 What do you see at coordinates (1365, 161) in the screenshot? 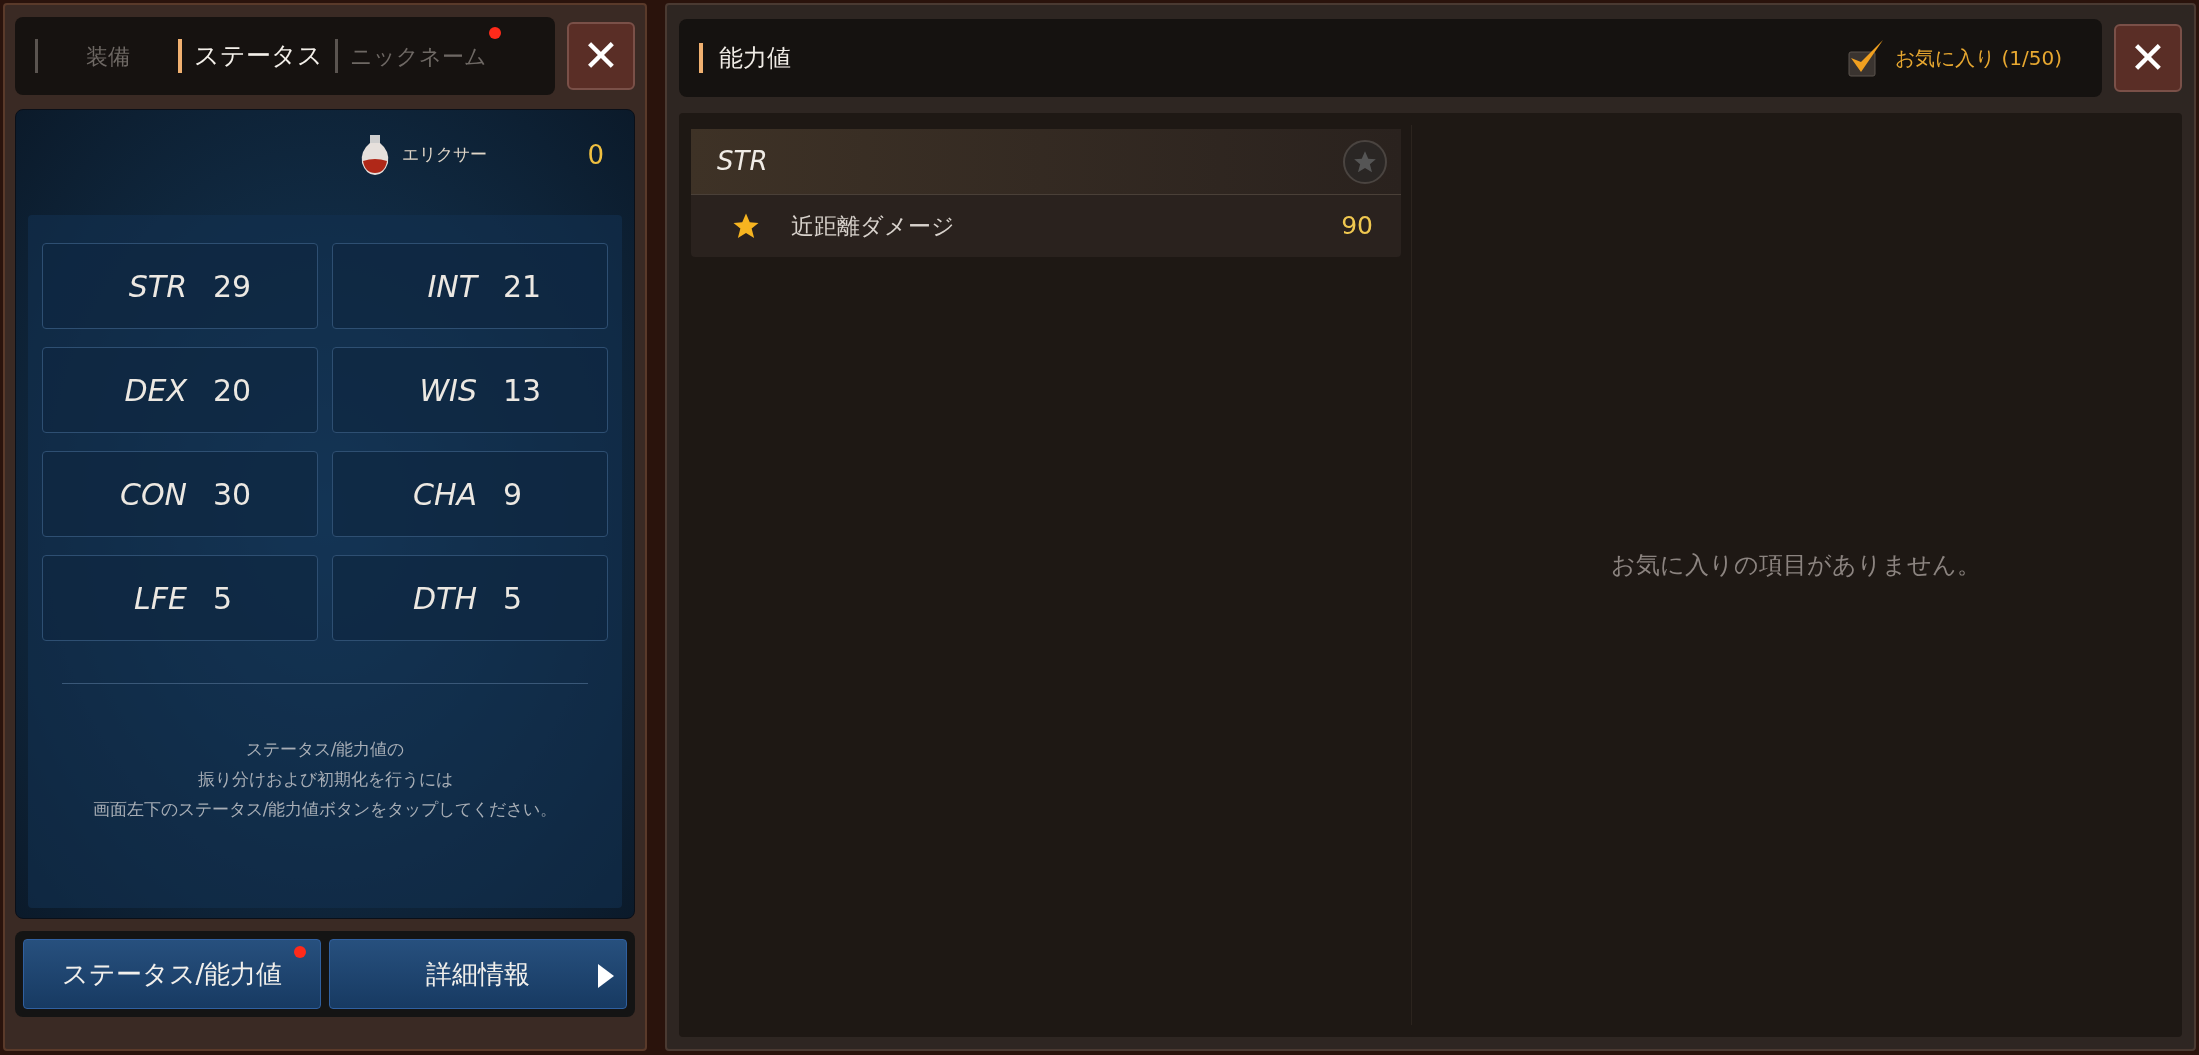
I see `favorite-star-button` at bounding box center [1365, 161].